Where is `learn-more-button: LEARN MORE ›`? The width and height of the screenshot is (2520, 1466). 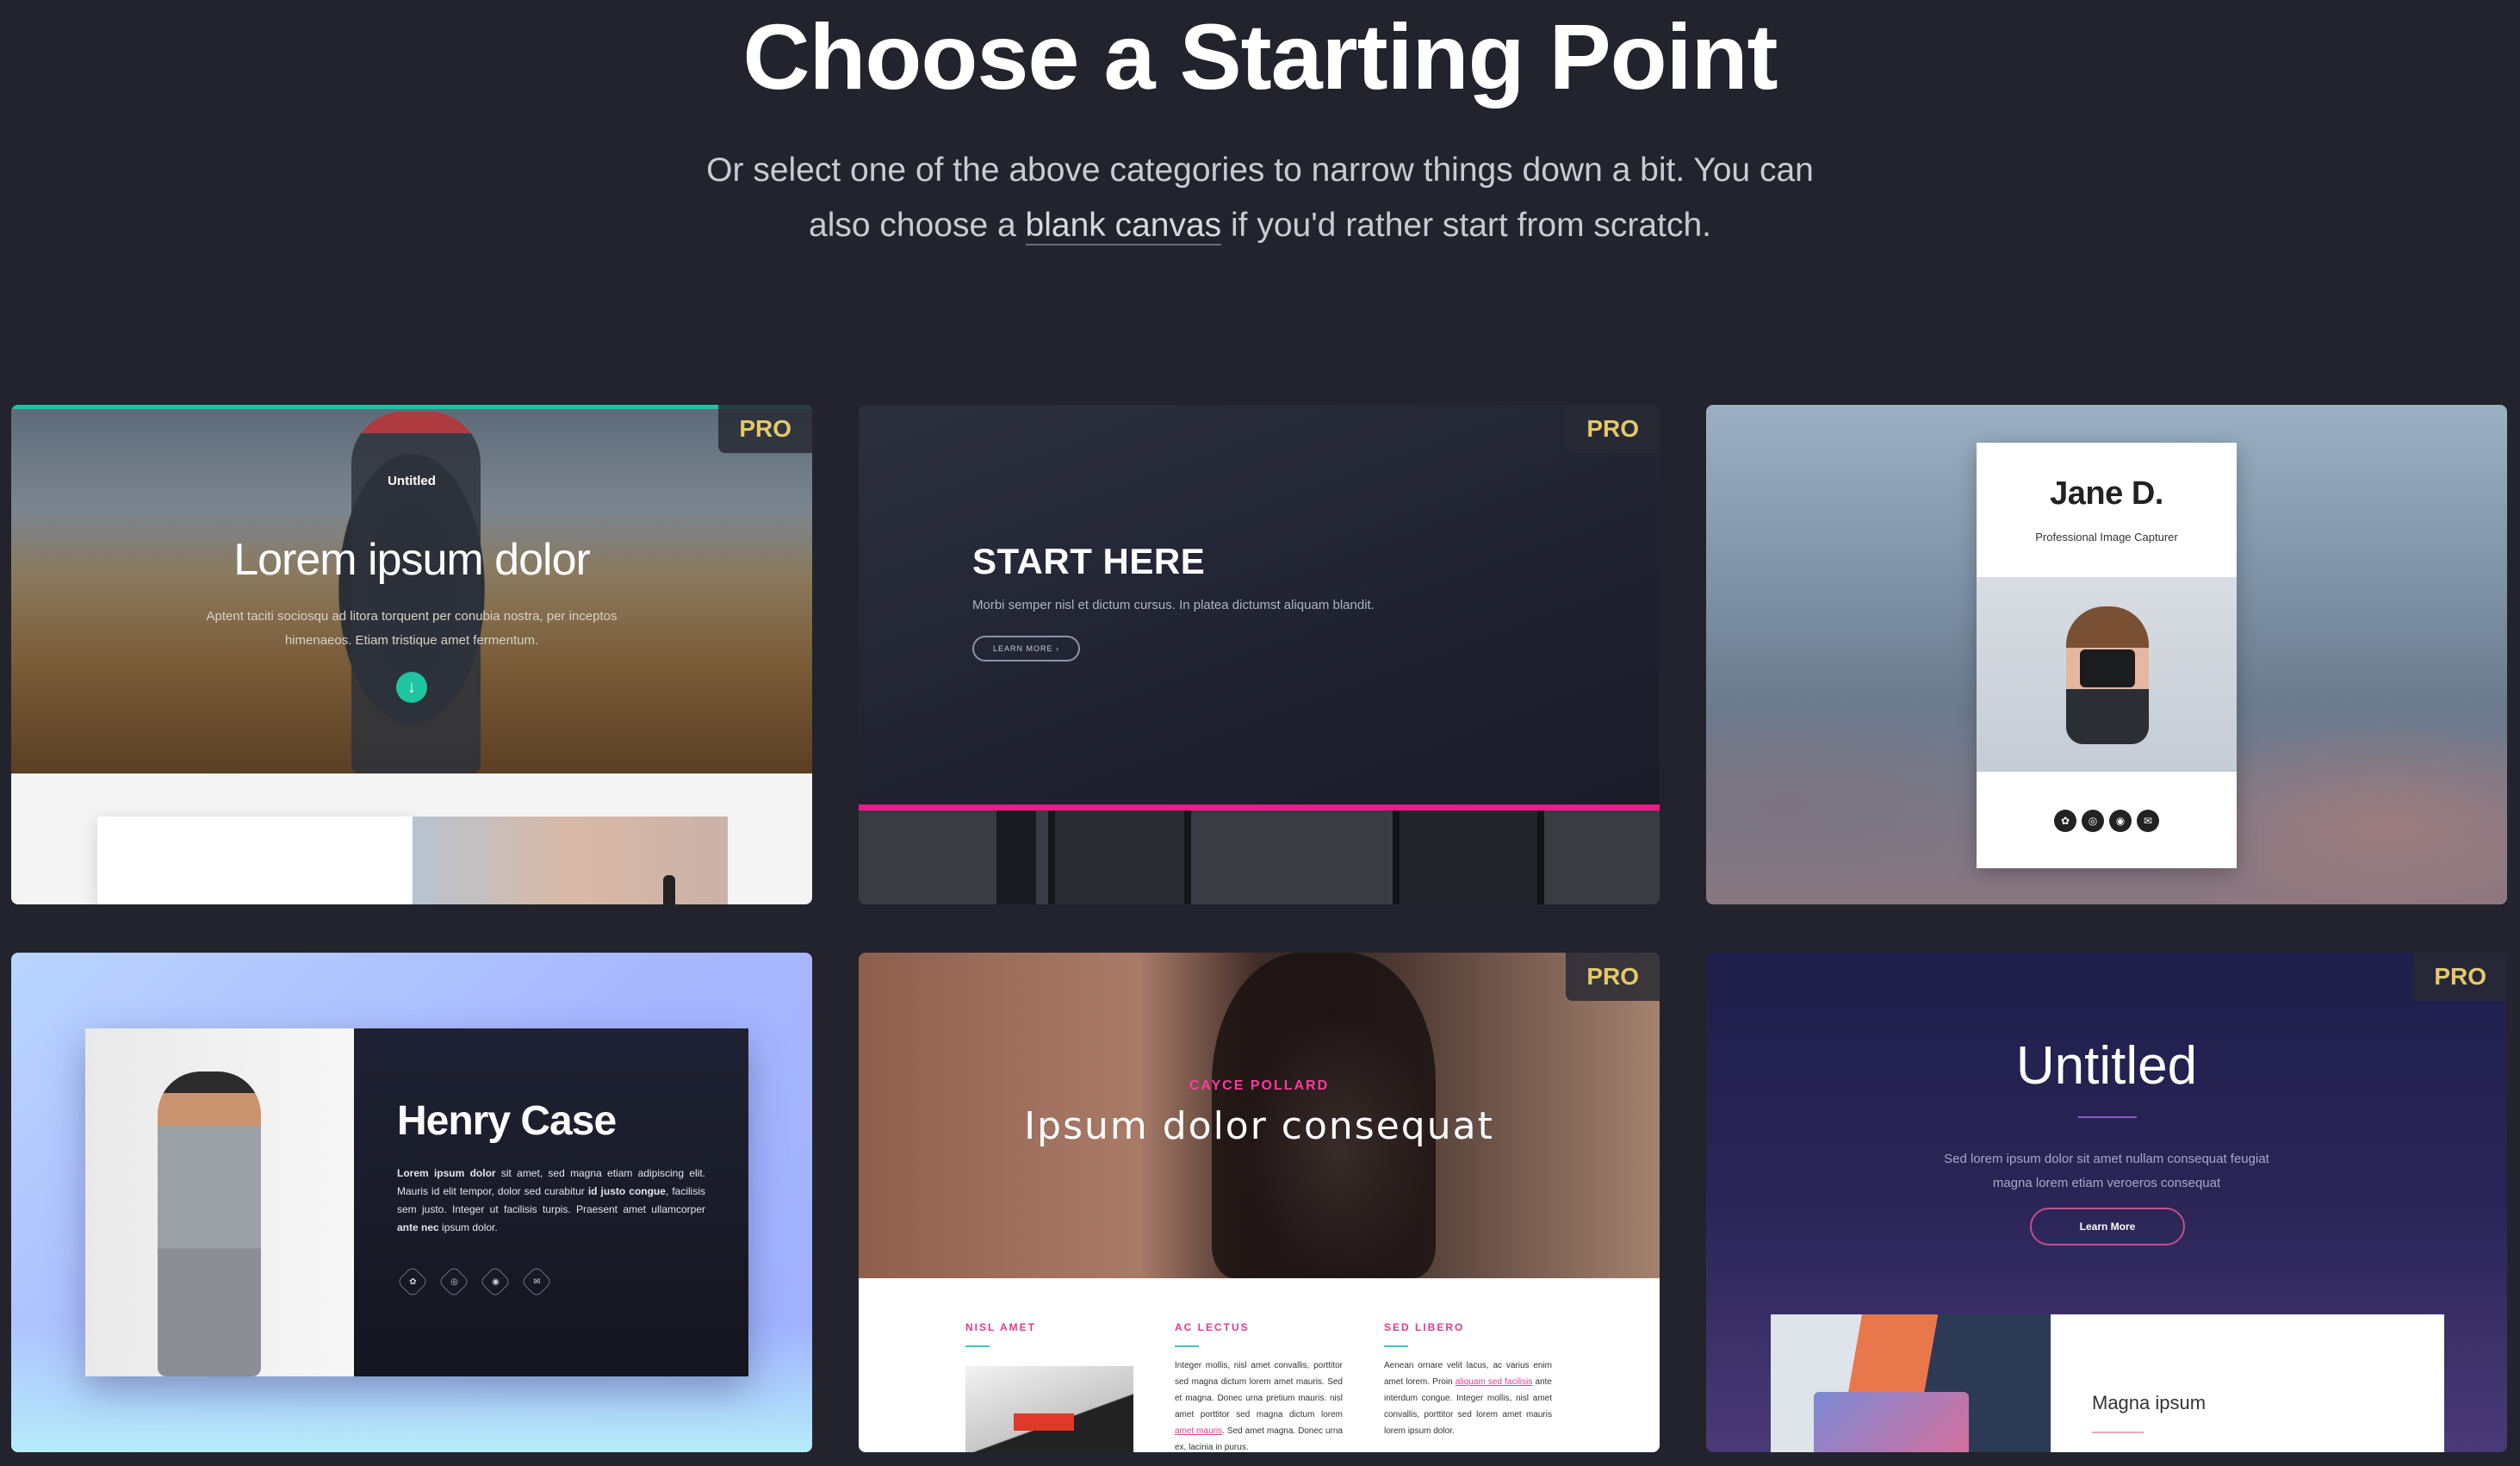 learn-more-button: LEARN MORE › is located at coordinates (1027, 649).